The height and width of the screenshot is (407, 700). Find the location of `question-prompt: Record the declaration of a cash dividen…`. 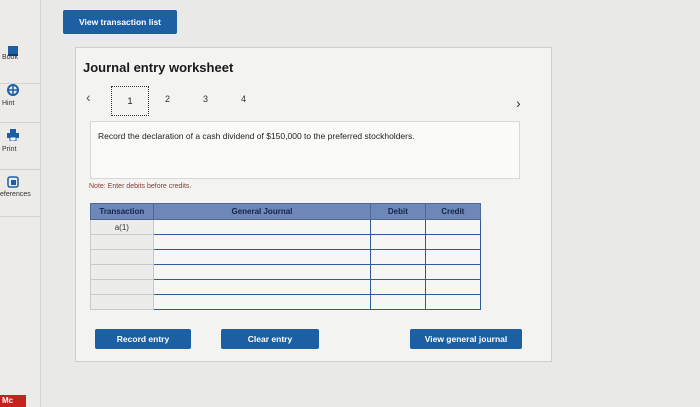

question-prompt: Record the declaration of a cash dividen… is located at coordinates (256, 136).